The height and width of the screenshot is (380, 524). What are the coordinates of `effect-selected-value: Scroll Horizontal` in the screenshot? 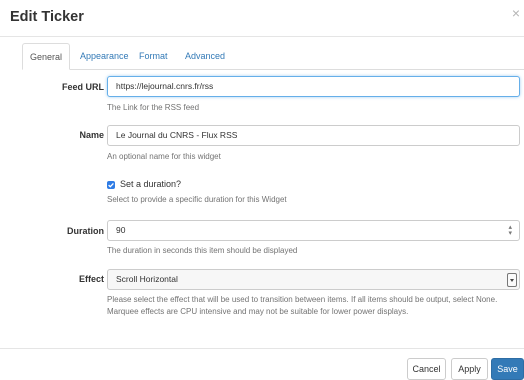 It's located at (147, 279).